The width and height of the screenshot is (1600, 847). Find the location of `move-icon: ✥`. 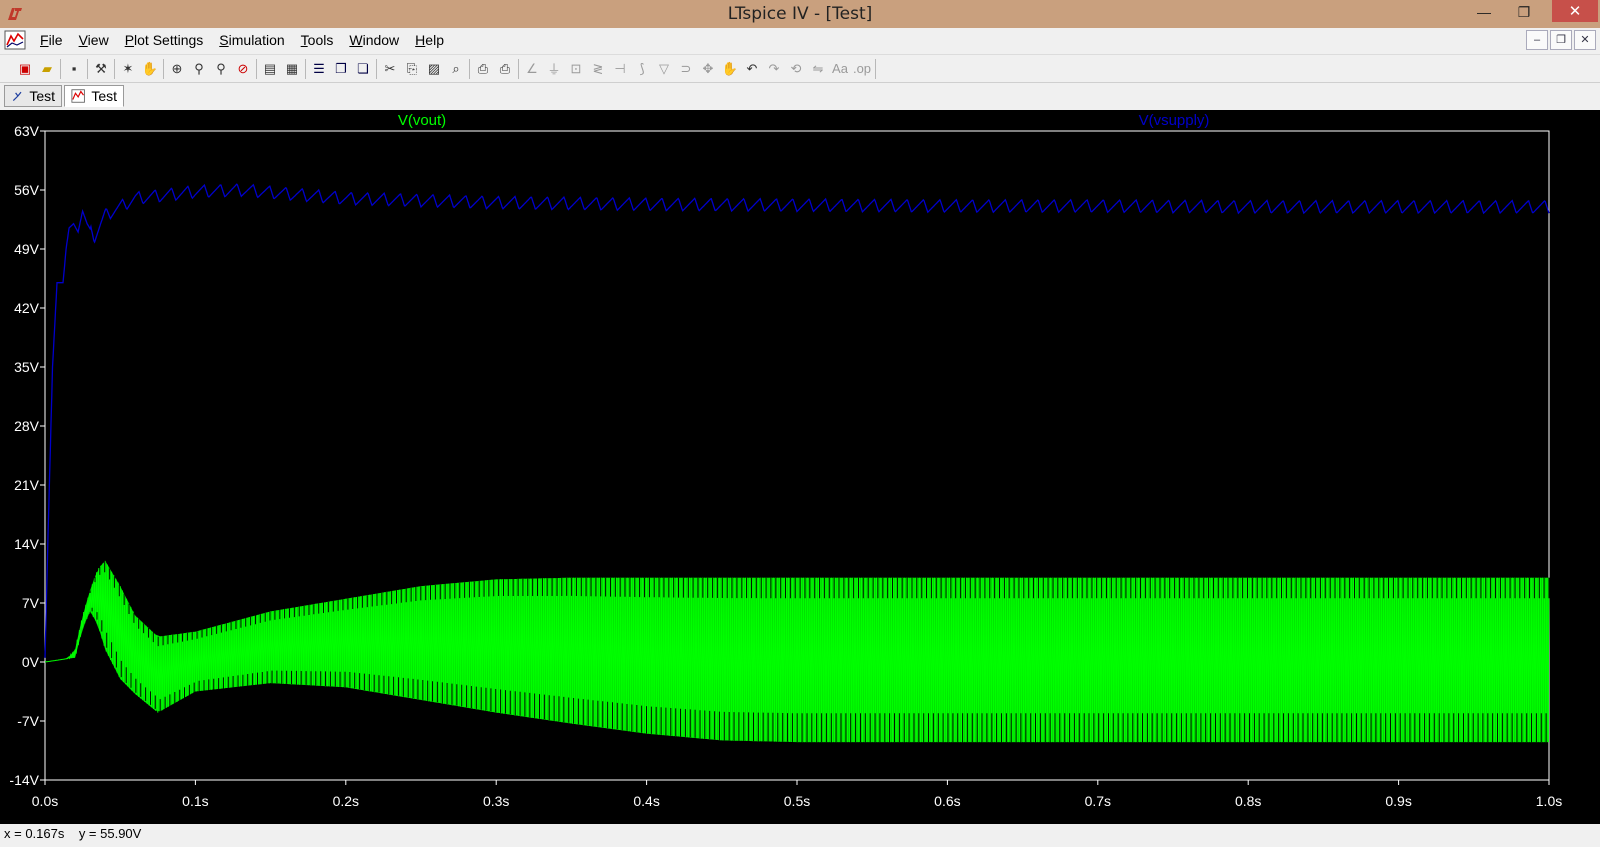

move-icon: ✥ is located at coordinates (708, 69).